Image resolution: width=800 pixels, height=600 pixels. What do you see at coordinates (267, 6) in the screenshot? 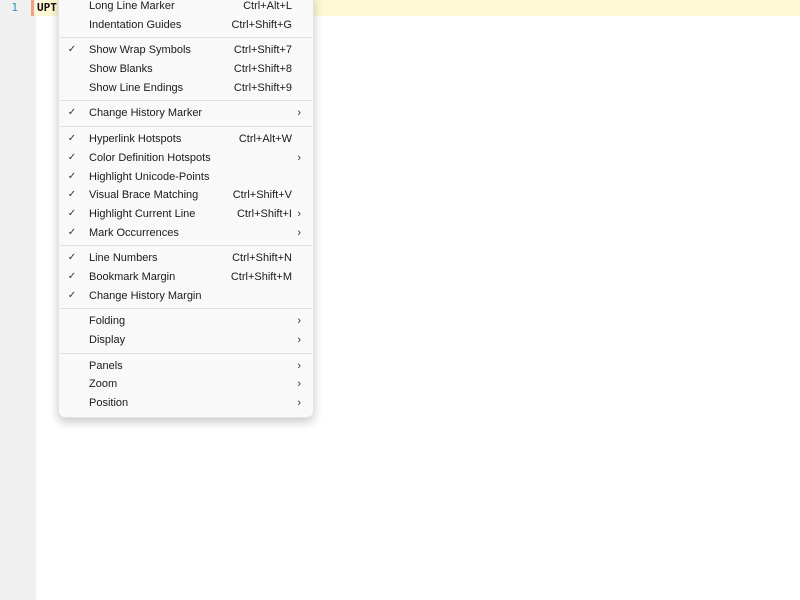
I see `menu-item-shortcut: Ctrl+Alt+L` at bounding box center [267, 6].